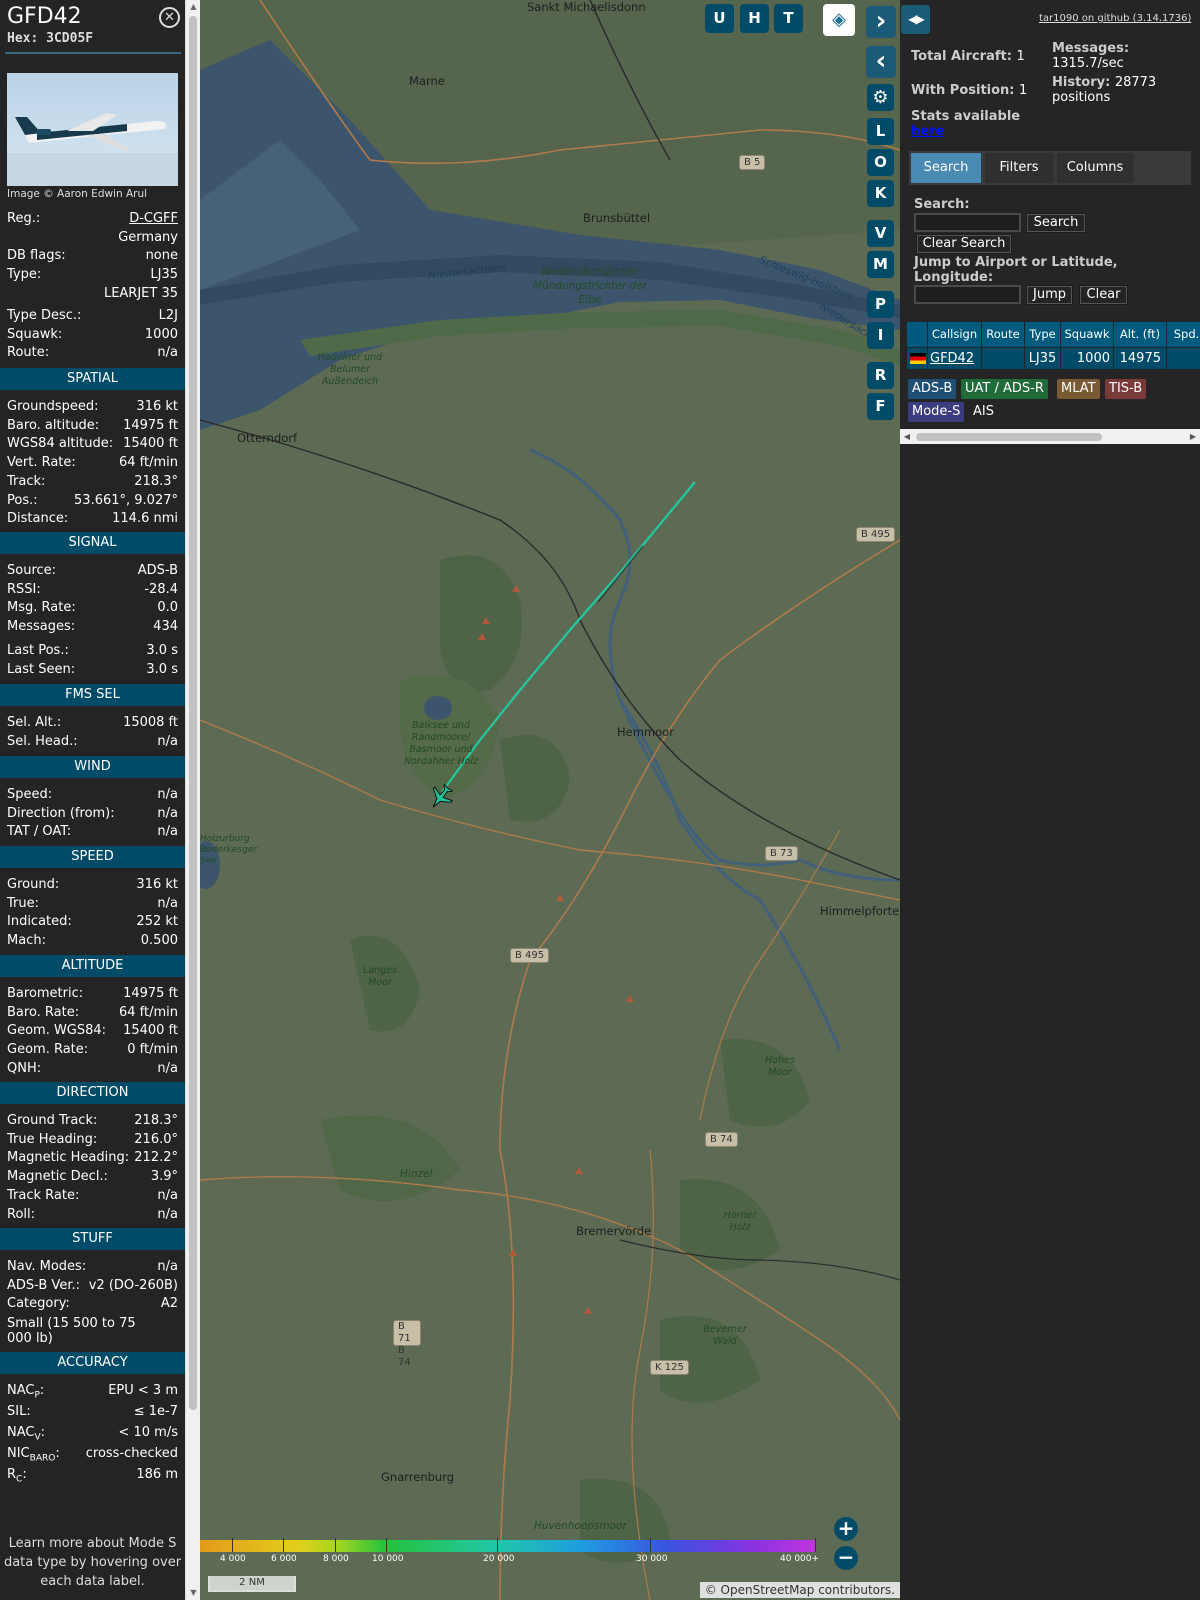 This screenshot has width=1200, height=1600. Describe the element at coordinates (719, 18) in the screenshot. I see `toggle-u-button: U` at that location.